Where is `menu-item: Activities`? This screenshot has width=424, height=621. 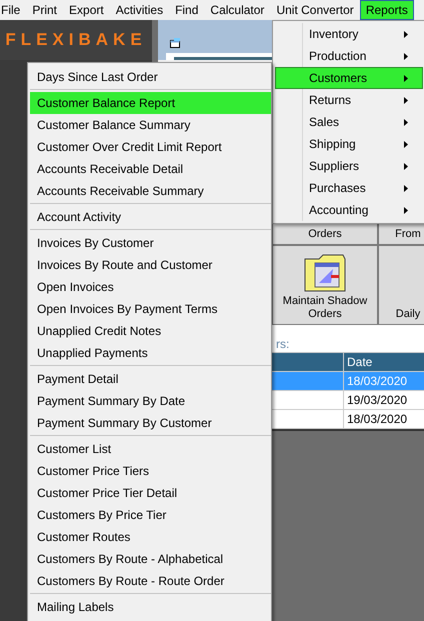 menu-item: Activities is located at coordinates (140, 10).